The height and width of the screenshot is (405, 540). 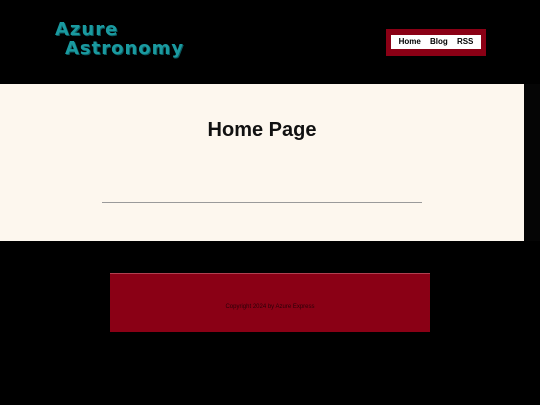 What do you see at coordinates (532, 162) in the screenshot?
I see `scroll-strip` at bounding box center [532, 162].